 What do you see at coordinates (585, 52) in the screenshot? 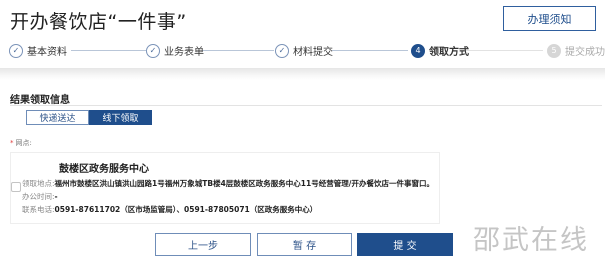
I see `step-label: 提交成功` at bounding box center [585, 52].